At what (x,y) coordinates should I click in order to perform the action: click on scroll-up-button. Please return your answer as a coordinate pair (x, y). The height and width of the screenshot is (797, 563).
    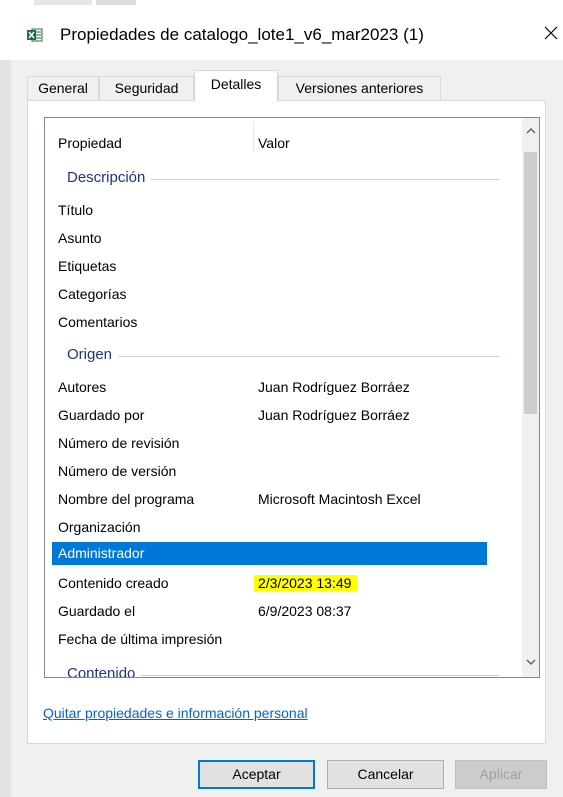
    Looking at the image, I should click on (530, 130).